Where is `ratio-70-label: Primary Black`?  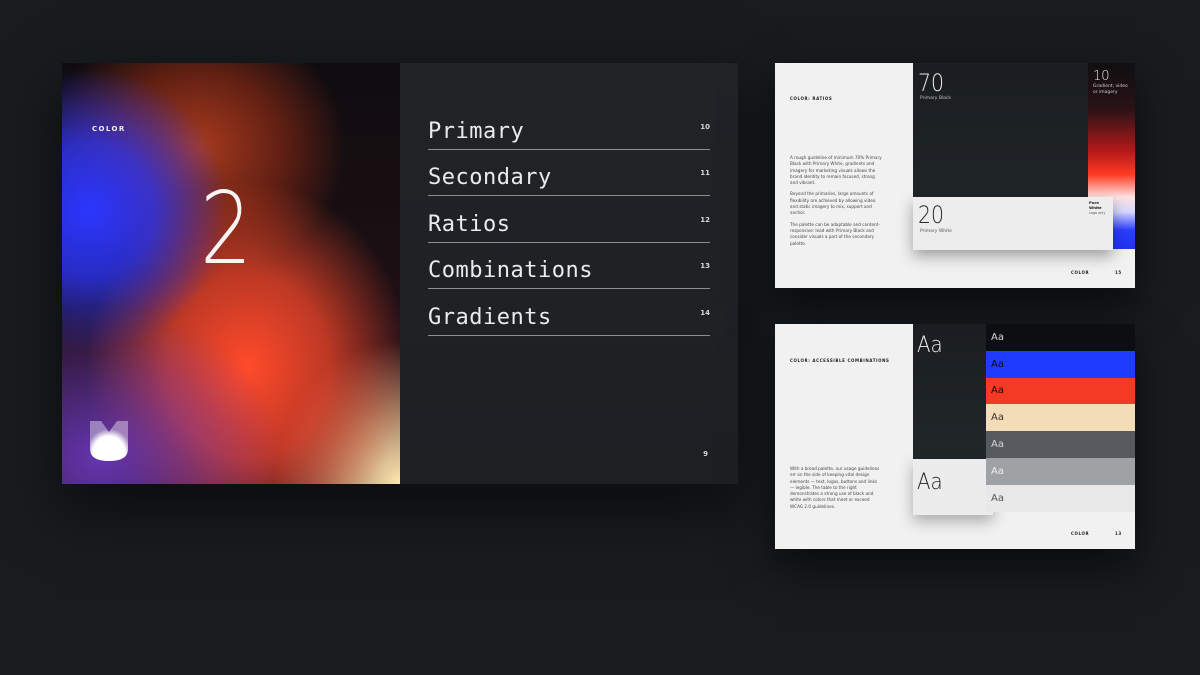
ratio-70-label: Primary Black is located at coordinates (935, 98).